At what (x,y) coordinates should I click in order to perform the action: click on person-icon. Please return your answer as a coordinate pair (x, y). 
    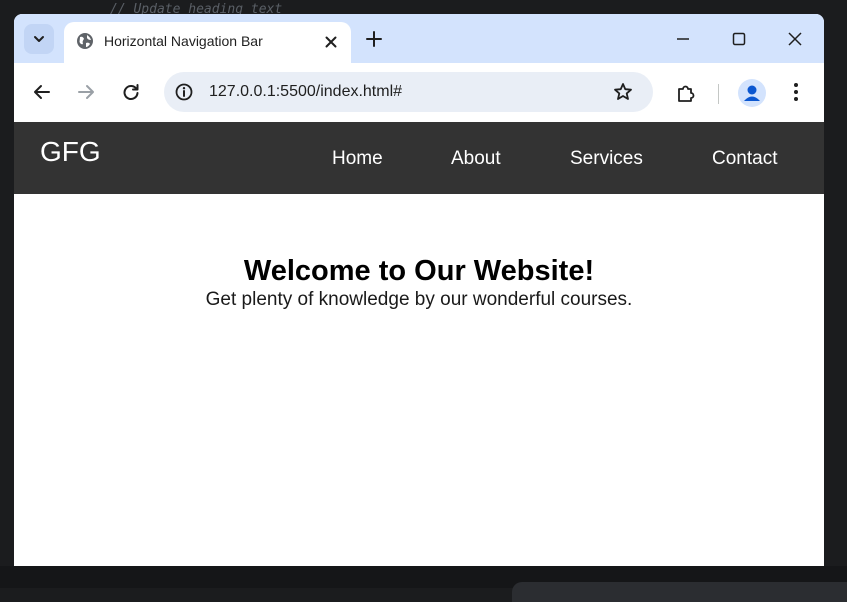
    Looking at the image, I should click on (752, 93).